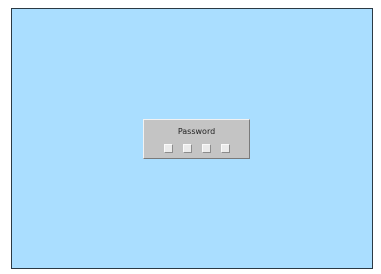 The height and width of the screenshot is (274, 381). What do you see at coordinates (197, 148) in the screenshot?
I see `password-input-group` at bounding box center [197, 148].